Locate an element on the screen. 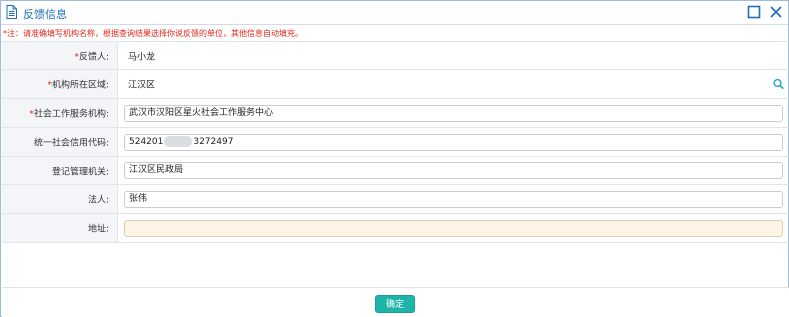  dialog-title: 反馈信息 is located at coordinates (45, 14).